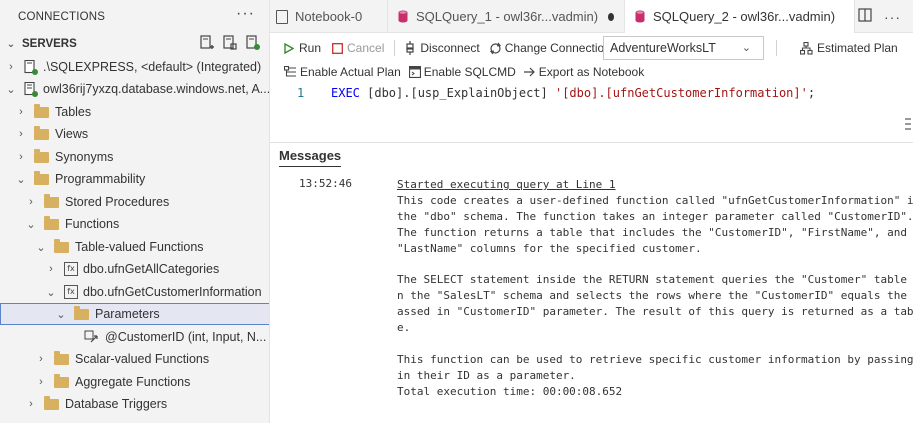 This screenshot has width=913, height=423. Describe the element at coordinates (282, 16) in the screenshot. I see `notebook-icon` at that location.